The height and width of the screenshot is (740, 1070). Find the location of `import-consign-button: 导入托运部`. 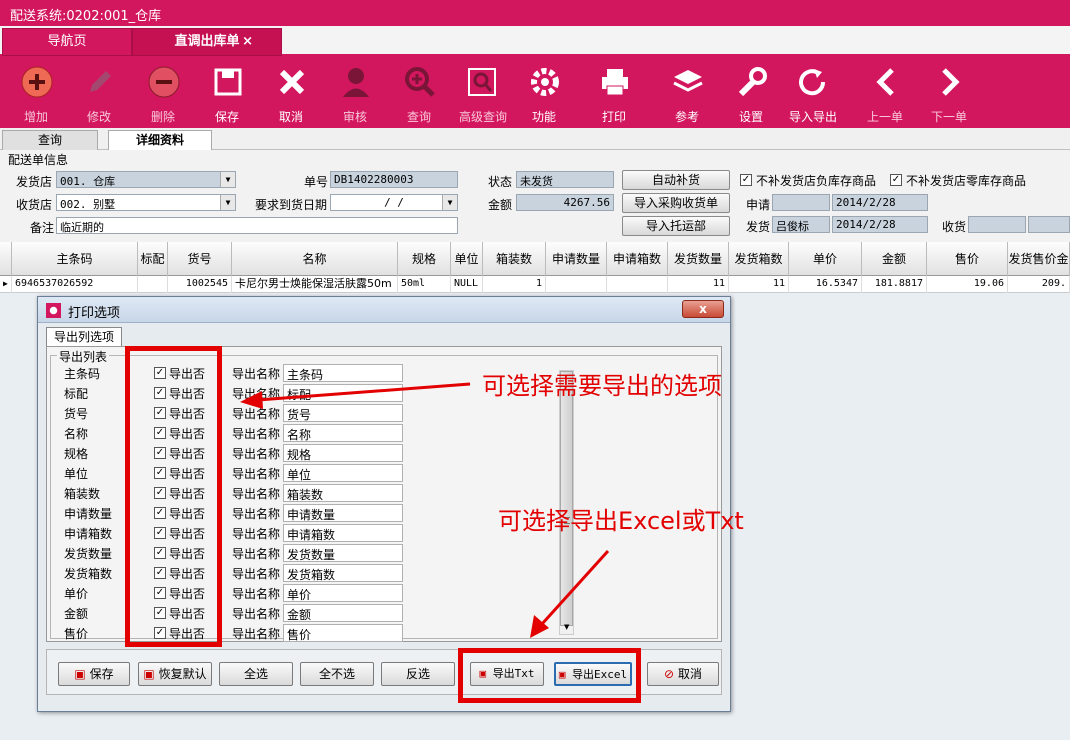

import-consign-button: 导入托运部 is located at coordinates (676, 226).